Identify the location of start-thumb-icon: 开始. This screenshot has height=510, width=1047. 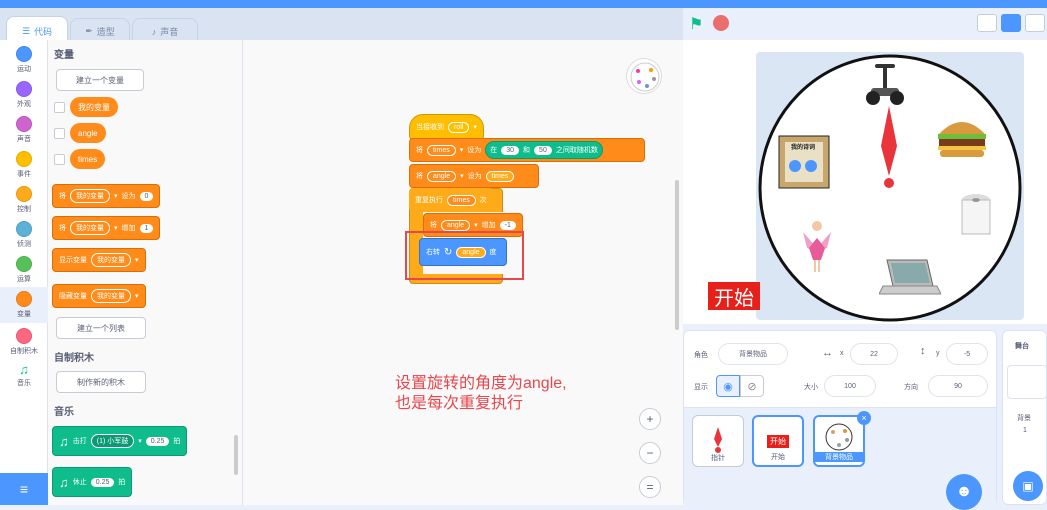
(778, 441).